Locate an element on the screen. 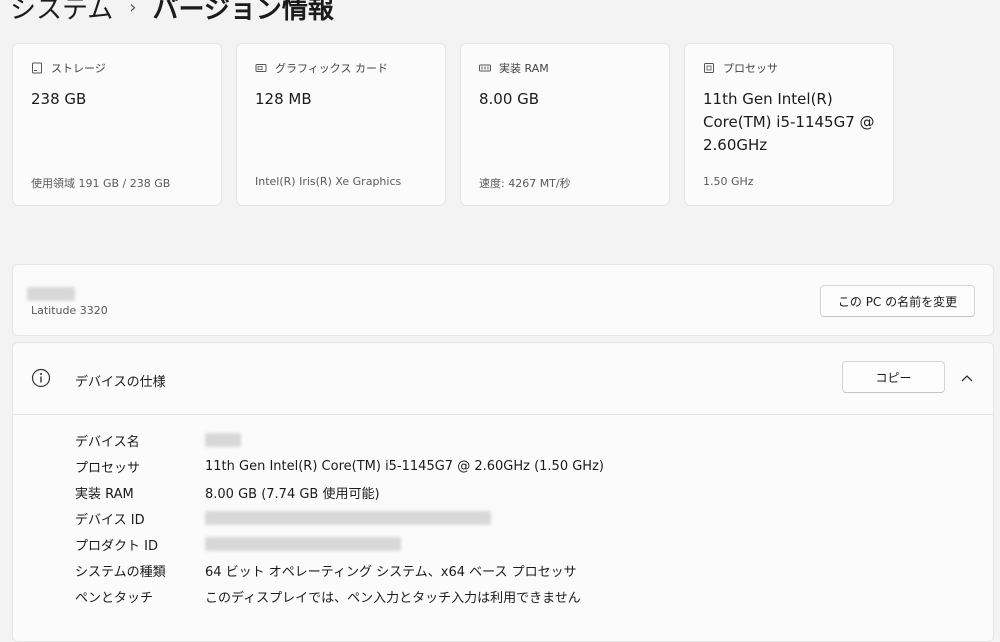  ram-icon is located at coordinates (485, 68).